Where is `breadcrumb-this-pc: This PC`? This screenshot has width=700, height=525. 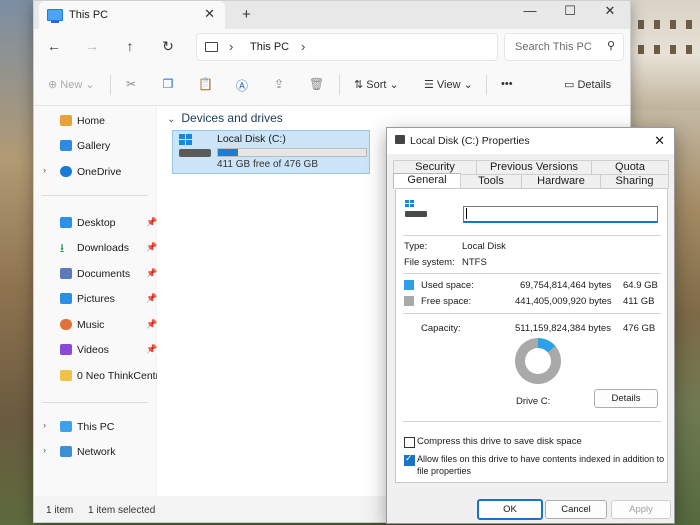
breadcrumb-this-pc: This PC is located at coordinates (269, 47).